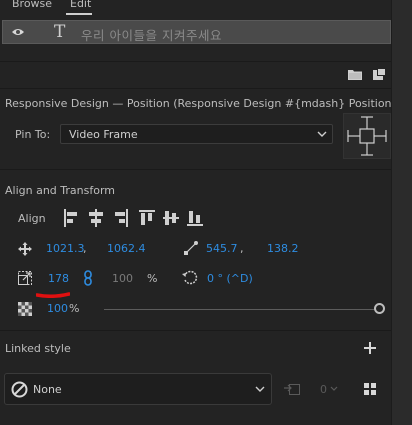 The image size is (412, 425). I want to click on position-move-icon, so click(25, 249).